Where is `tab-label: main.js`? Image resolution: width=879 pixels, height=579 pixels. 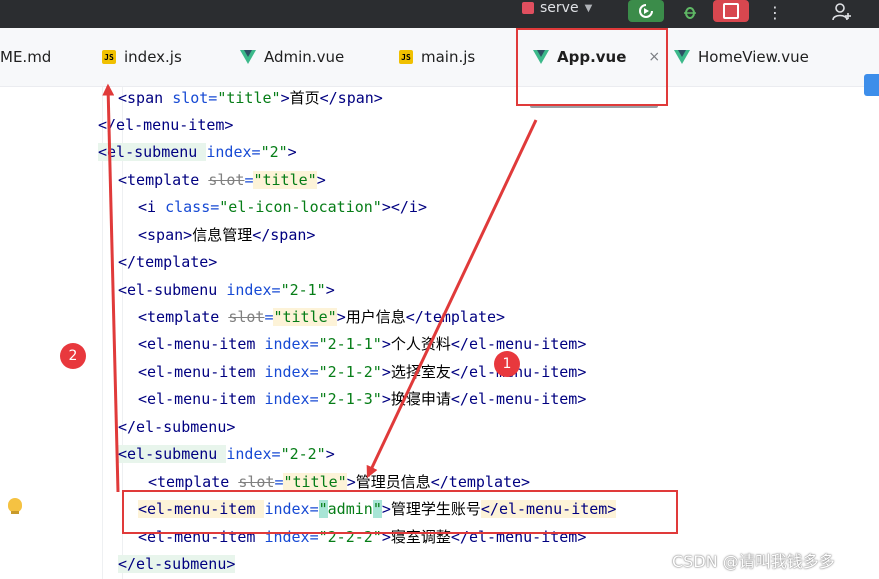 tab-label: main.js is located at coordinates (448, 57).